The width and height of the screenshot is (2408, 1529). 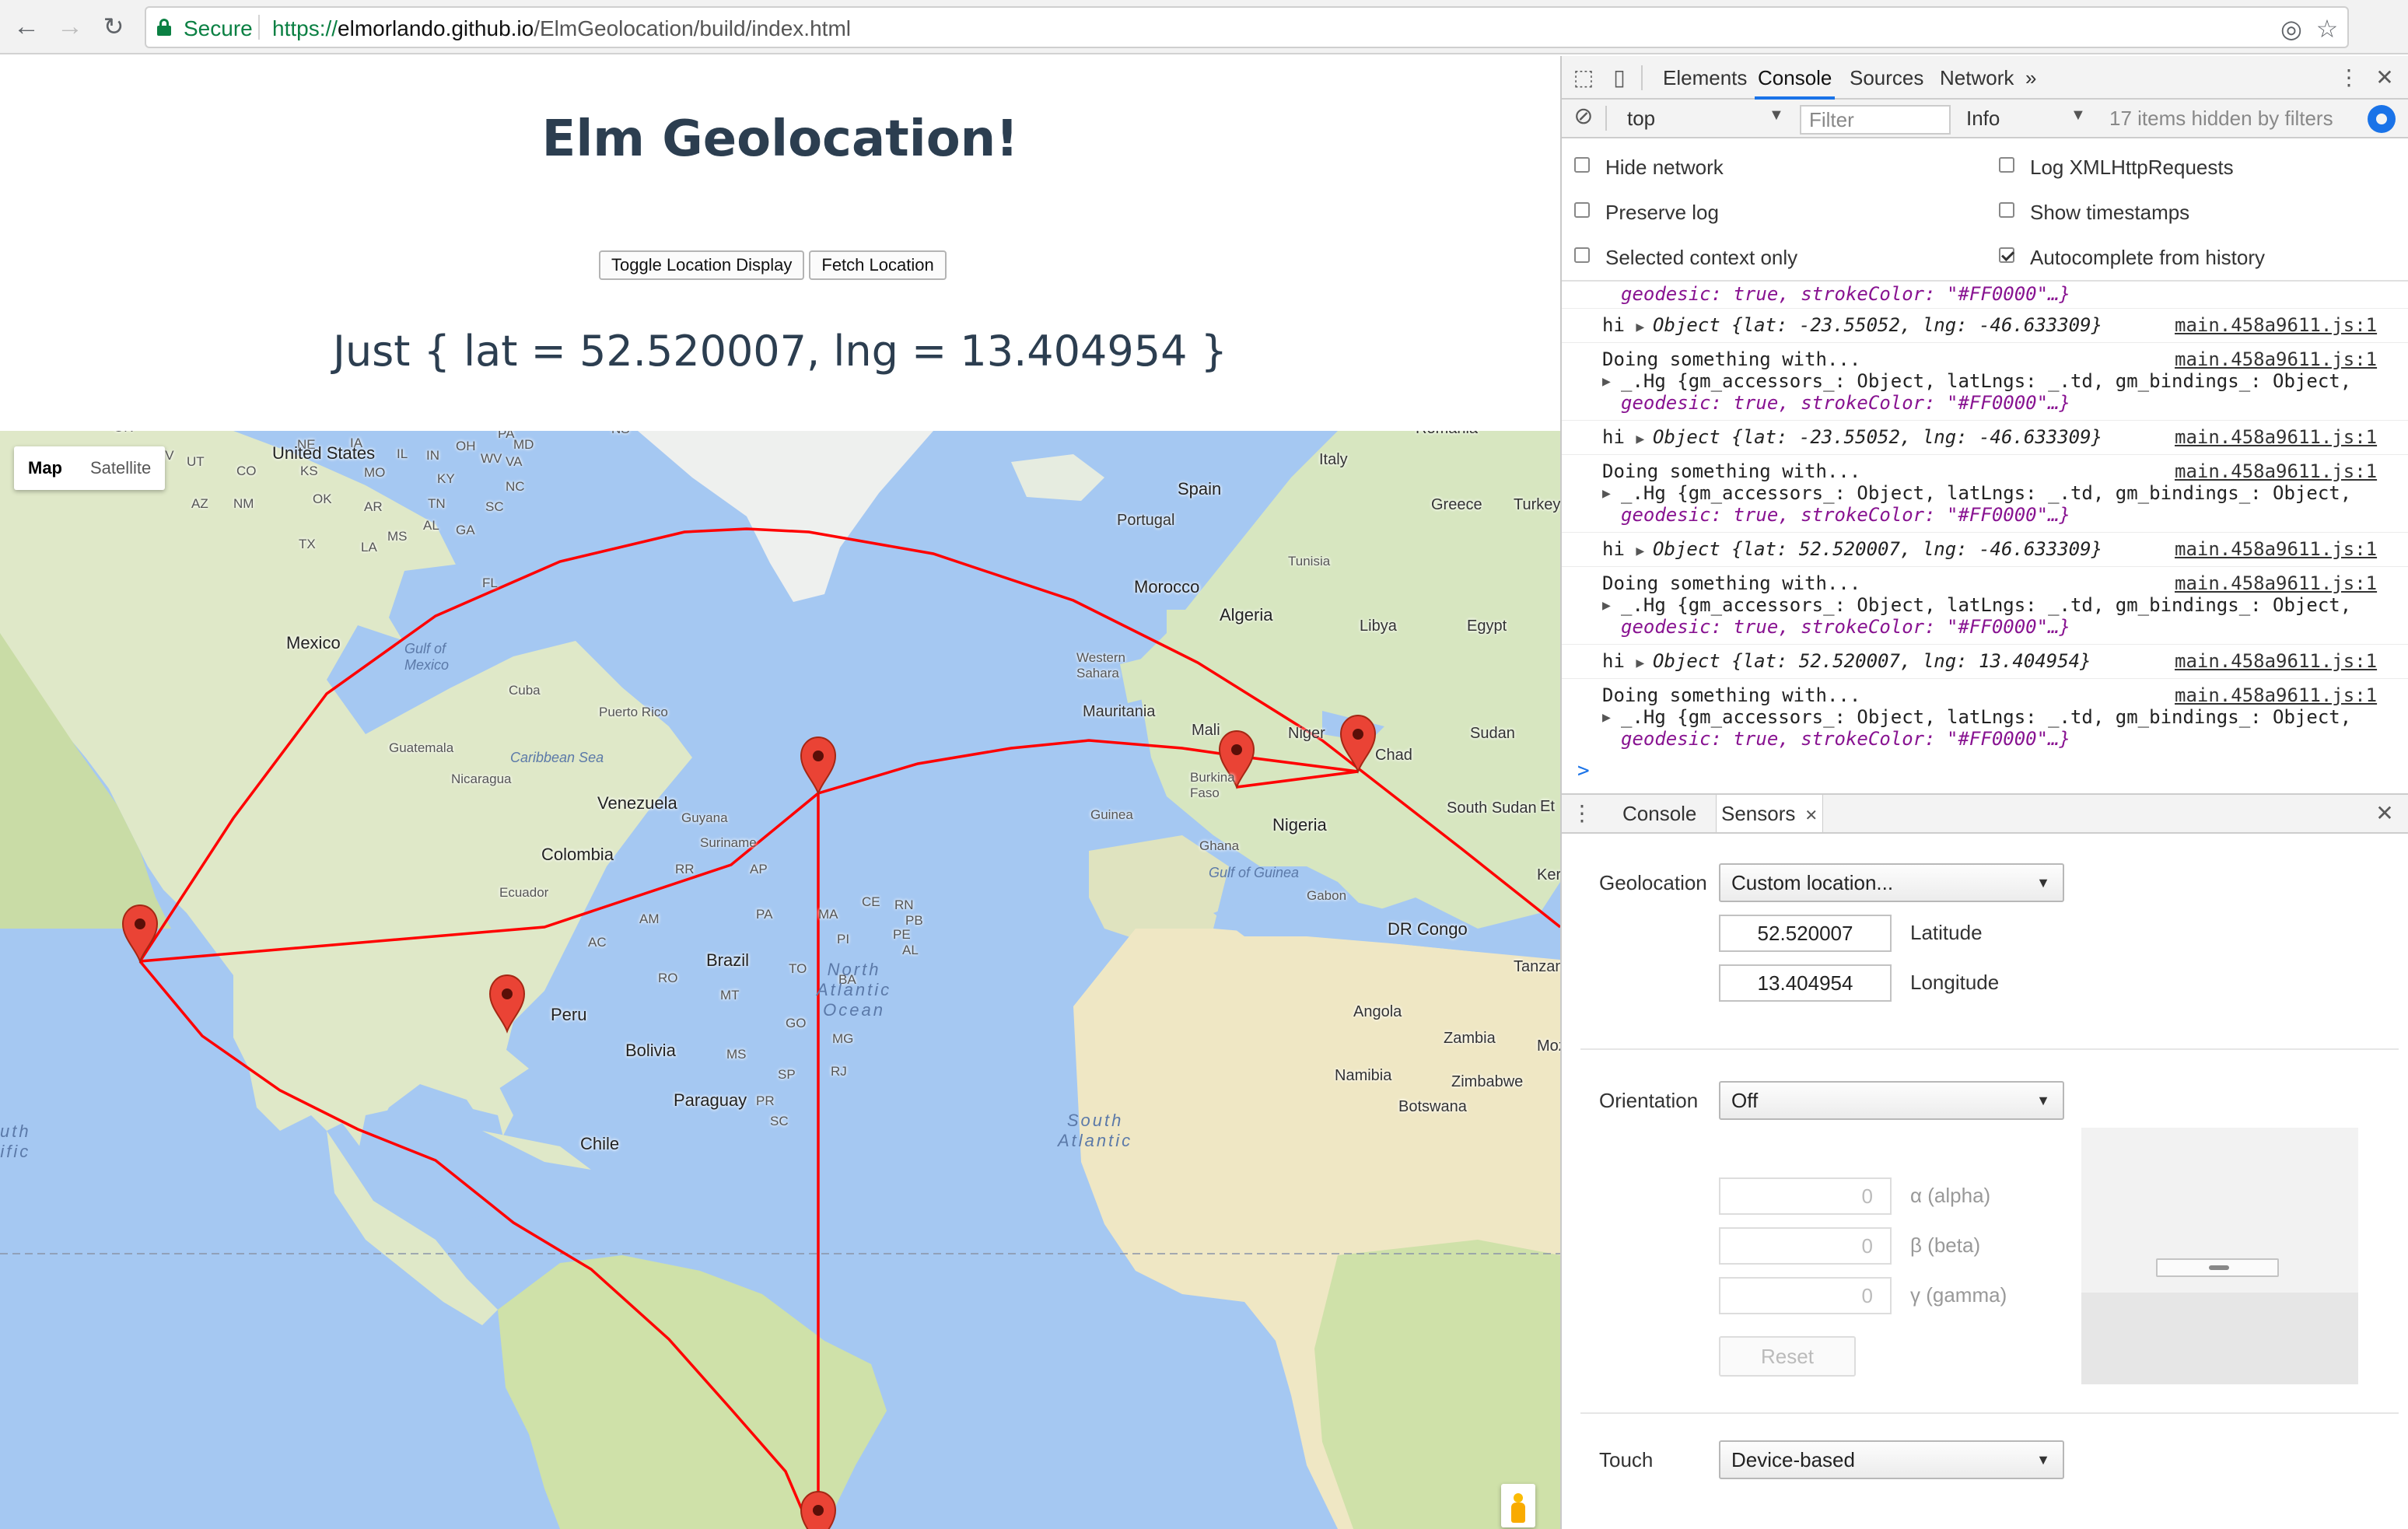 What do you see at coordinates (1660, 813) in the screenshot?
I see `drawer-tab-console: Console` at bounding box center [1660, 813].